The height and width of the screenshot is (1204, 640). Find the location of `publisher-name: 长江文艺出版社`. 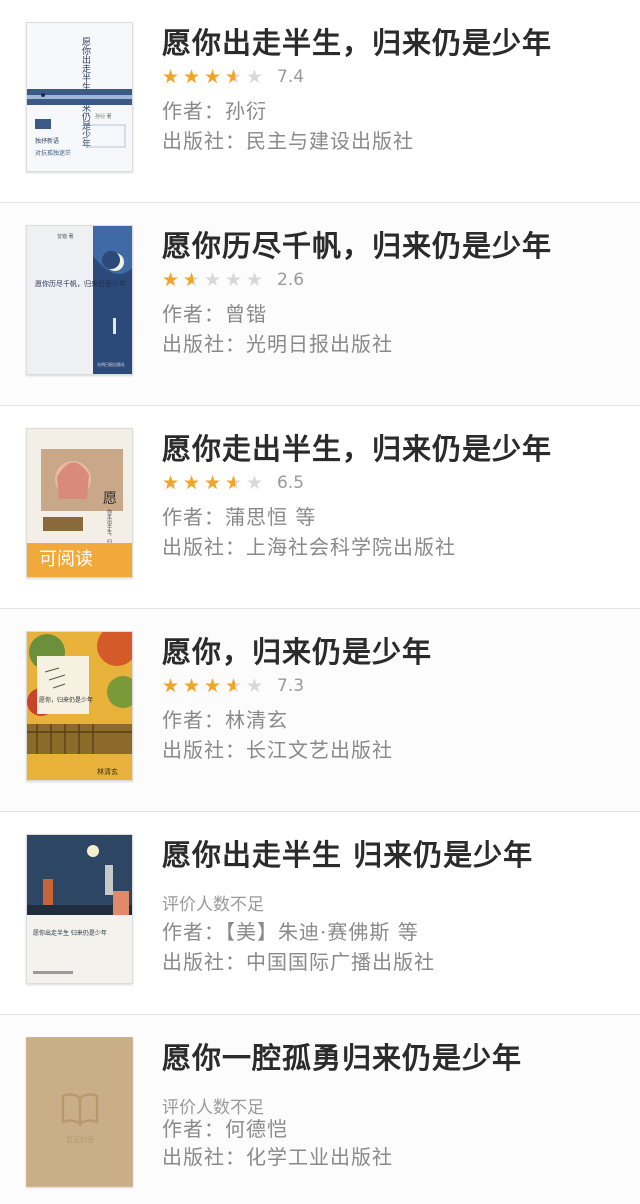

publisher-name: 长江文艺出版社 is located at coordinates (319, 750).